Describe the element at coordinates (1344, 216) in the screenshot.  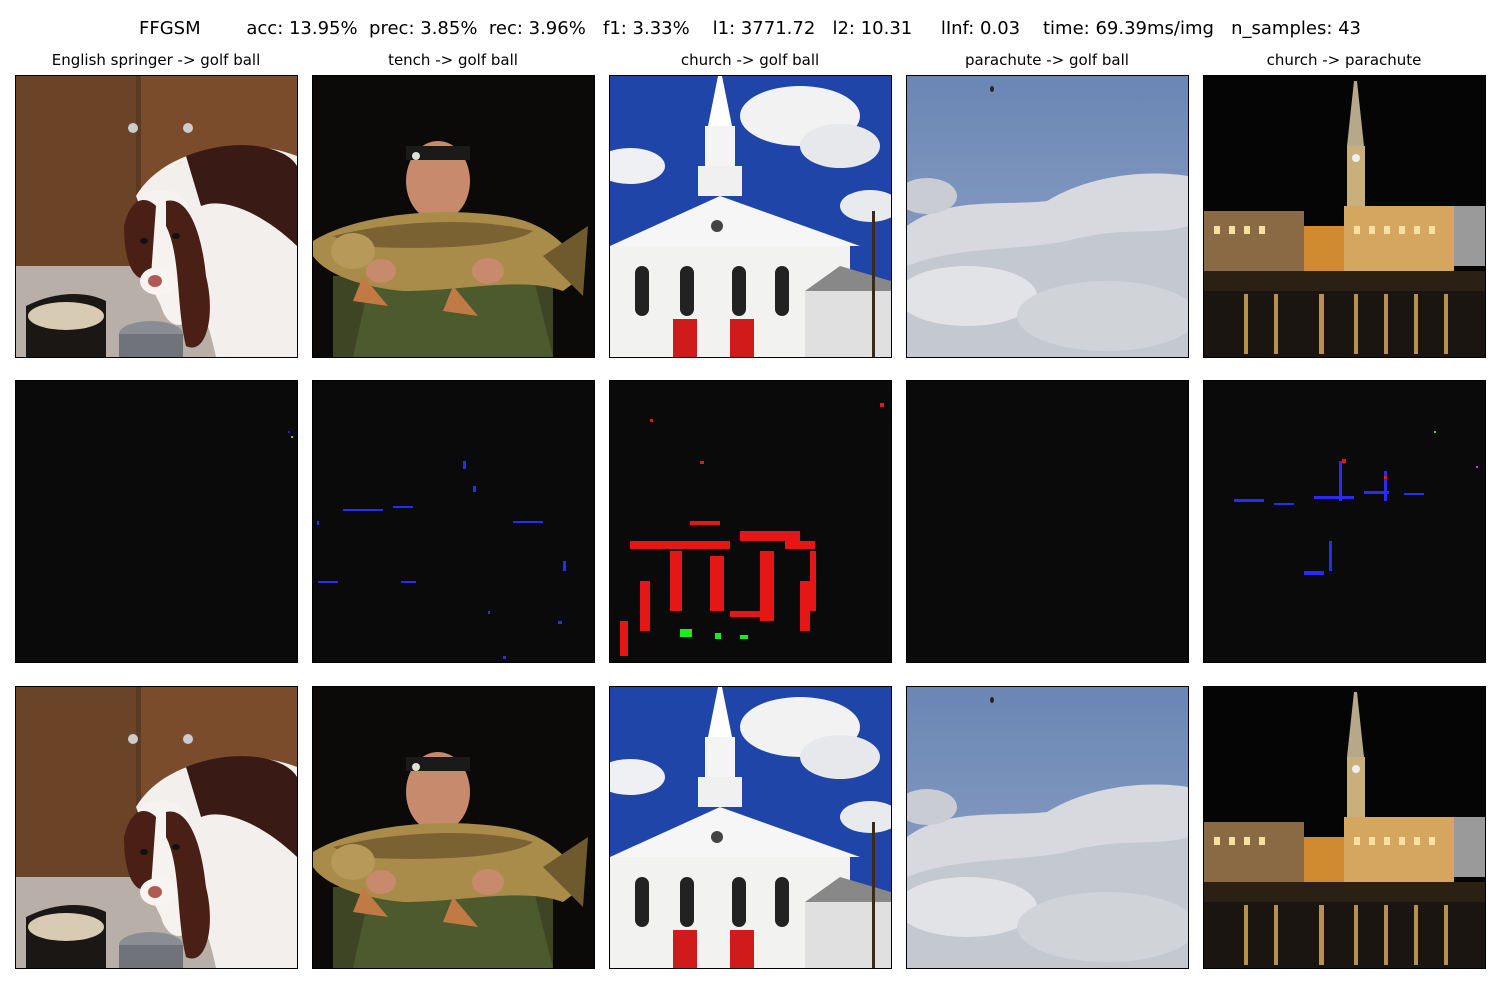
I see `original-image-church-night` at that location.